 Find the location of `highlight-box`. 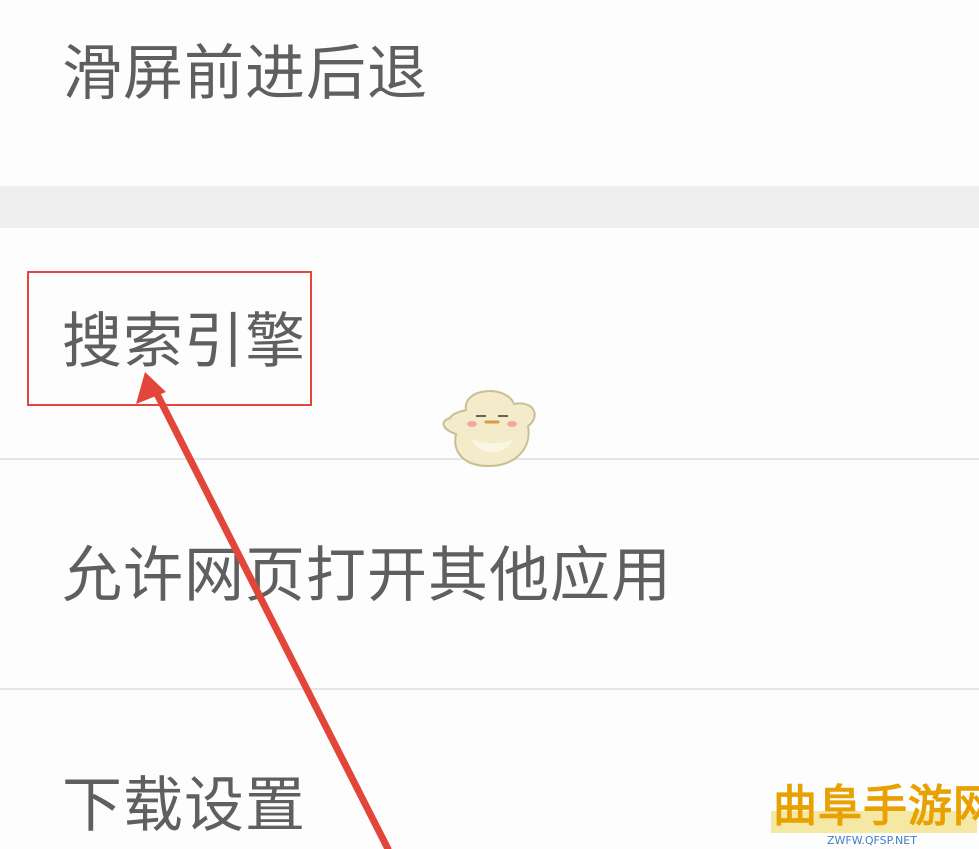

highlight-box is located at coordinates (169, 338).